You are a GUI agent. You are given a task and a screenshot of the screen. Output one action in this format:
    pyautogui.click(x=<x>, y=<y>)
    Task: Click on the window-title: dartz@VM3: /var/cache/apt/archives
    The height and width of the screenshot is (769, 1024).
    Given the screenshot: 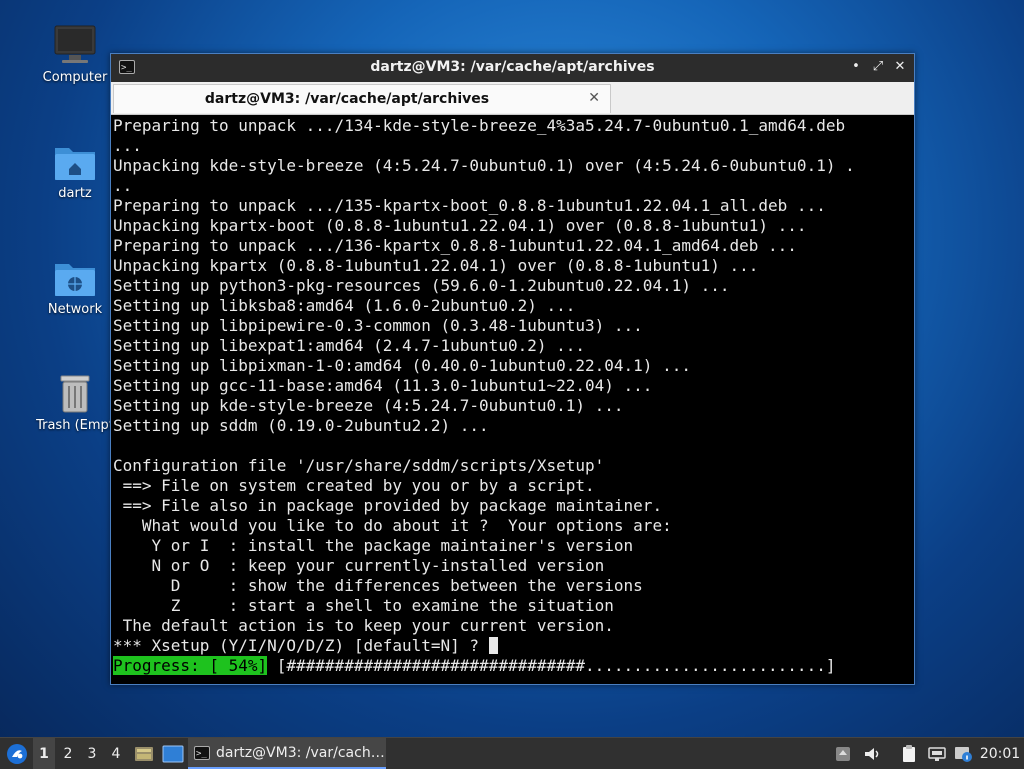 What is the action you would take?
    pyautogui.click(x=512, y=67)
    